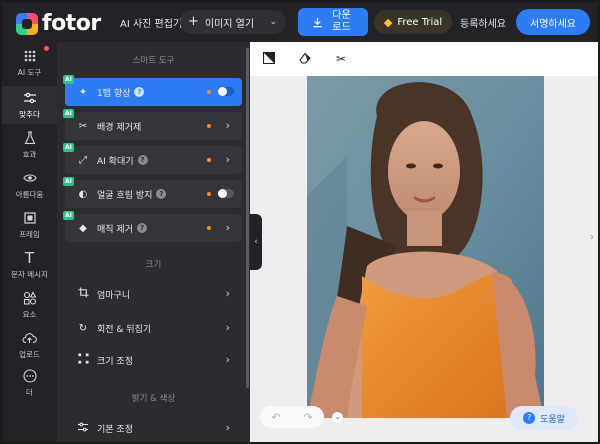  I want to click on tool-label: 엄마구니, so click(114, 295).